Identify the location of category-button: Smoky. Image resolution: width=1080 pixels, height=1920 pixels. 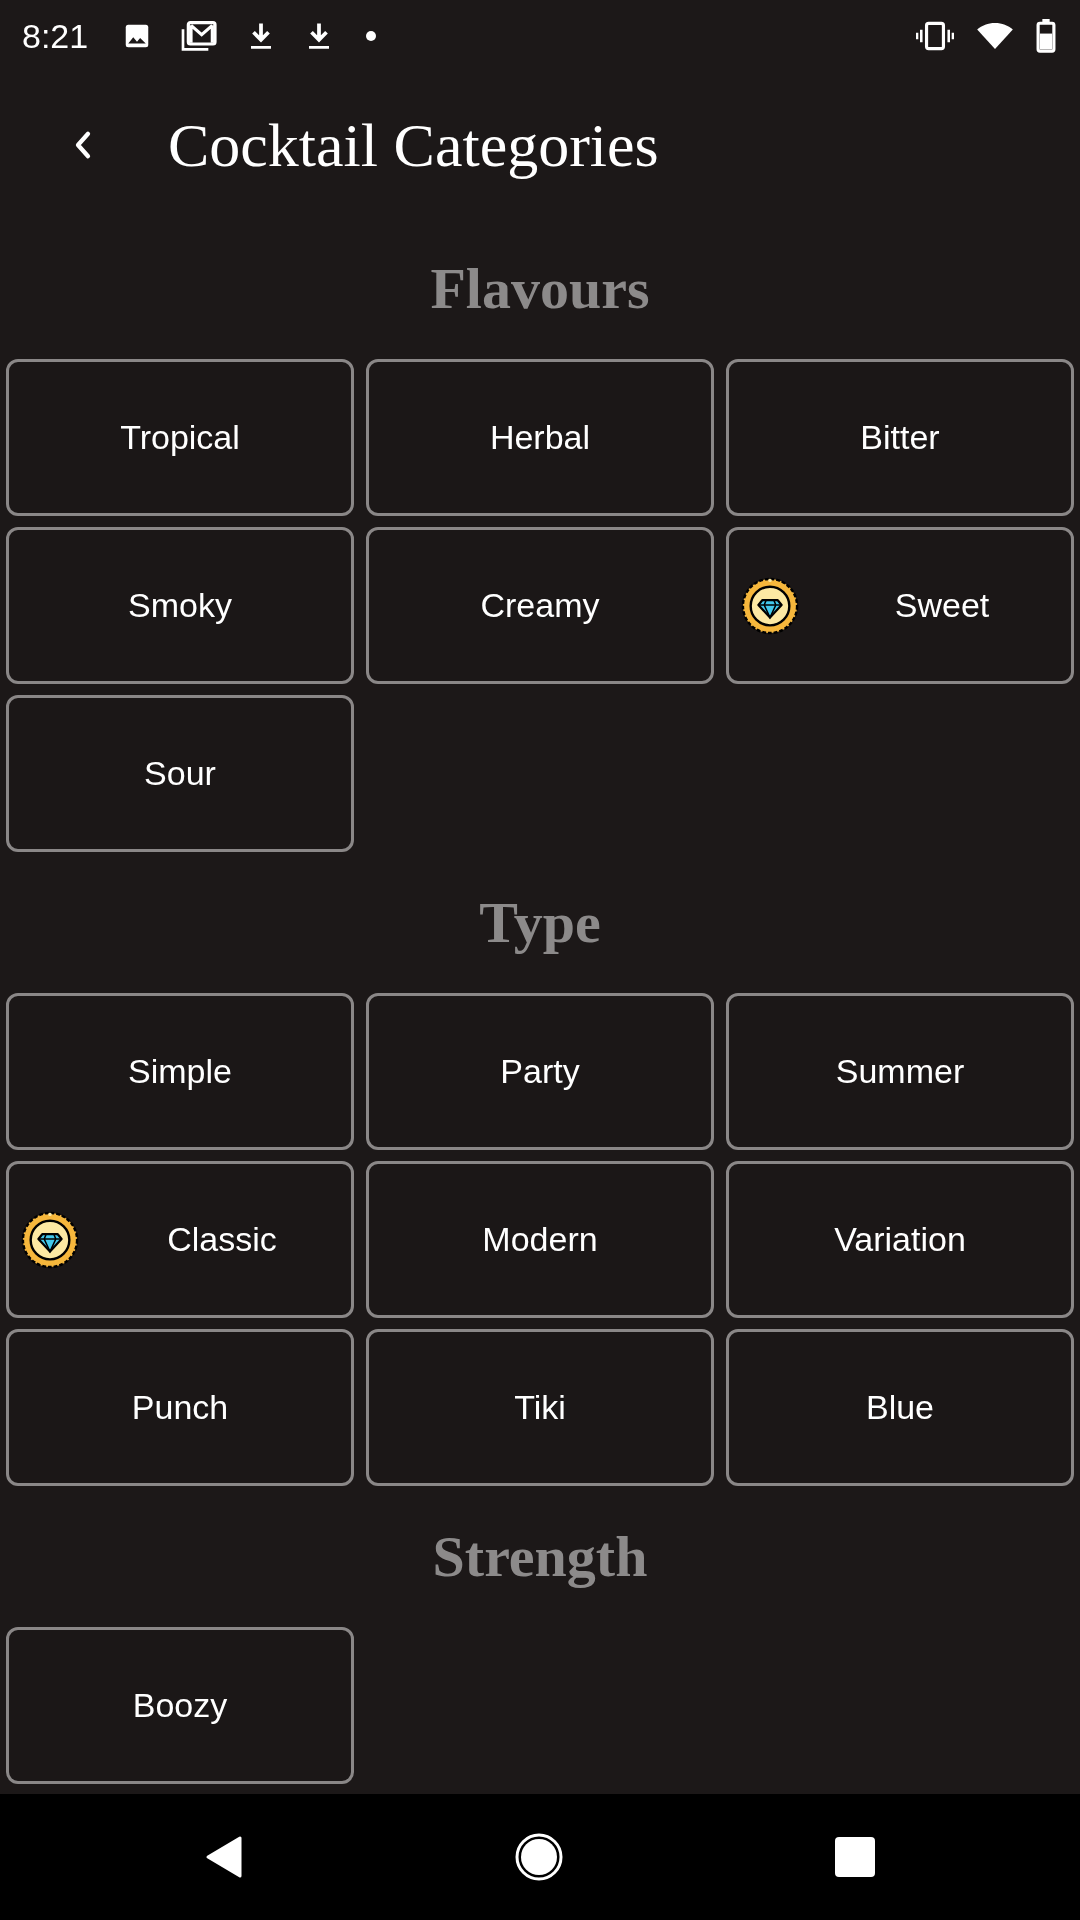
(180, 605).